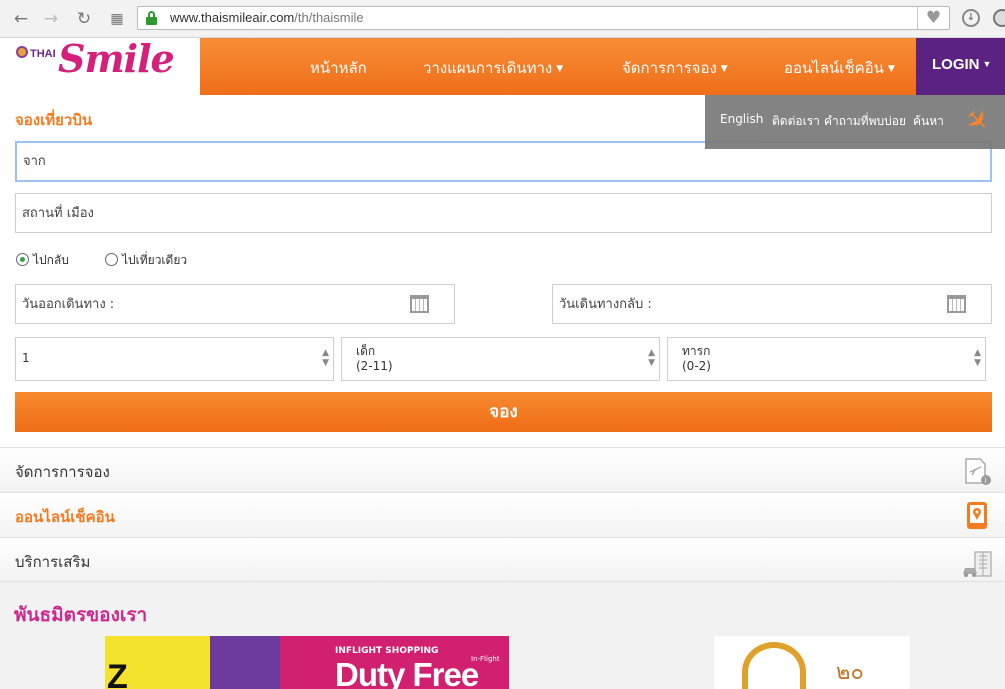  What do you see at coordinates (62, 472) in the screenshot?
I see `accordion-label: จัดการการจอง` at bounding box center [62, 472].